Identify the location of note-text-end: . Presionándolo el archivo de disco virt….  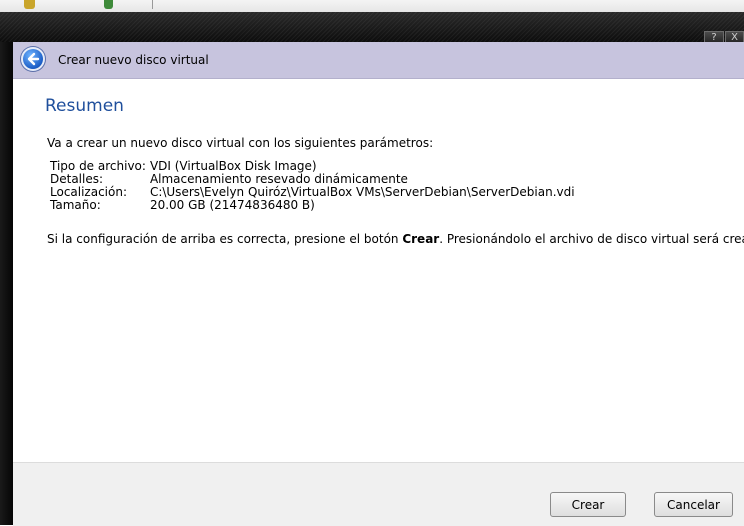
(591, 239).